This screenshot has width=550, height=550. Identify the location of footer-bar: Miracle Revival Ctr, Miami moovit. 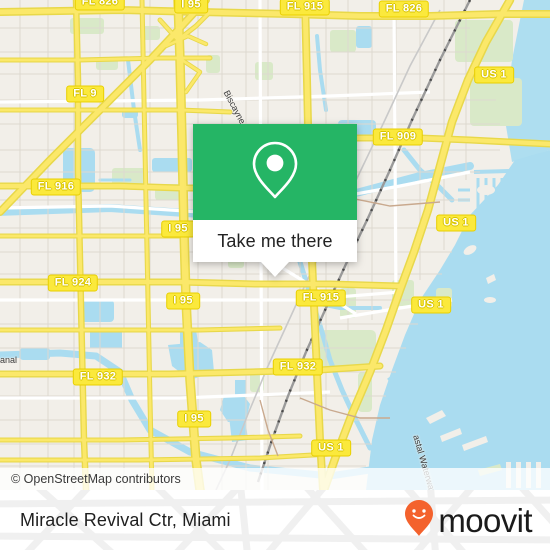
(275, 520).